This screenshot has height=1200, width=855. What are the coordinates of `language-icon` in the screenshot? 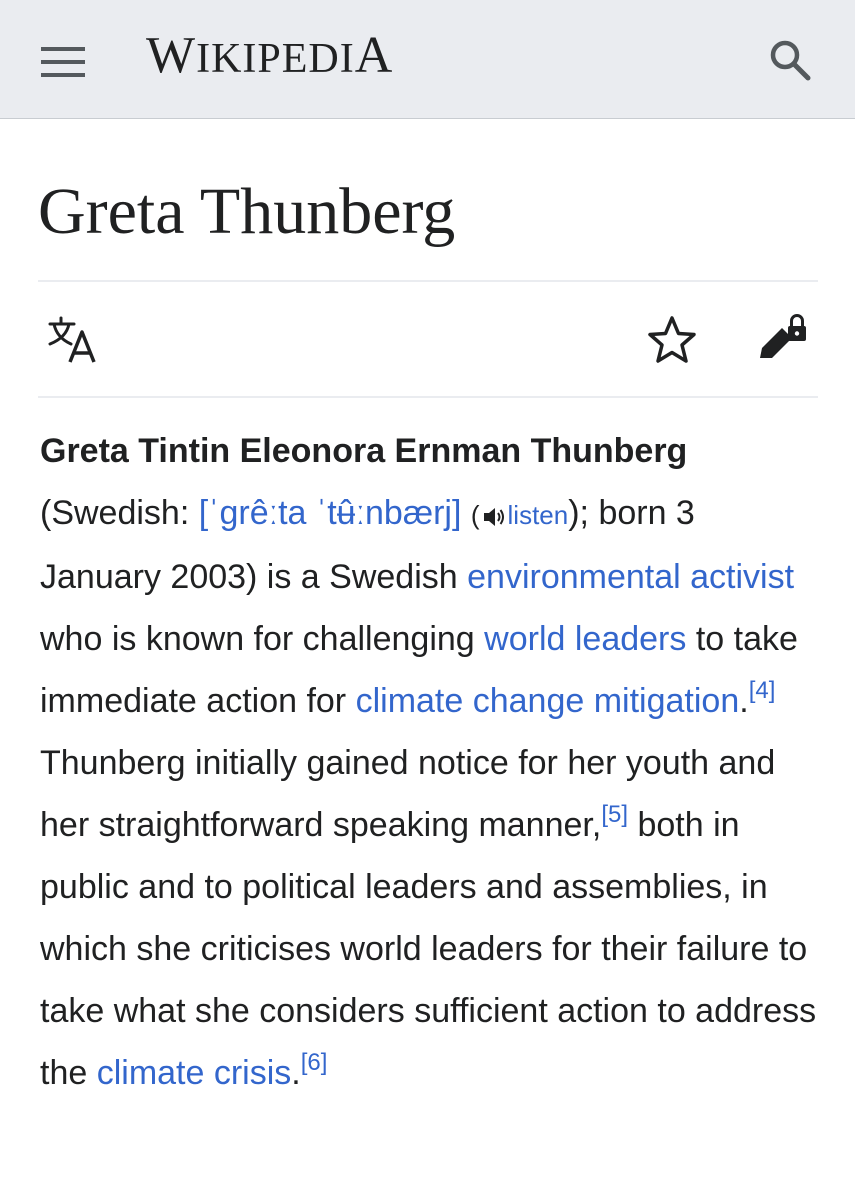 It's located at (72, 339).